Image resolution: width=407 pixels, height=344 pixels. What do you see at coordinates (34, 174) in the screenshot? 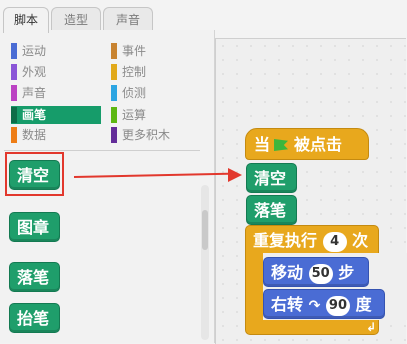
I see `highlight-box` at bounding box center [34, 174].